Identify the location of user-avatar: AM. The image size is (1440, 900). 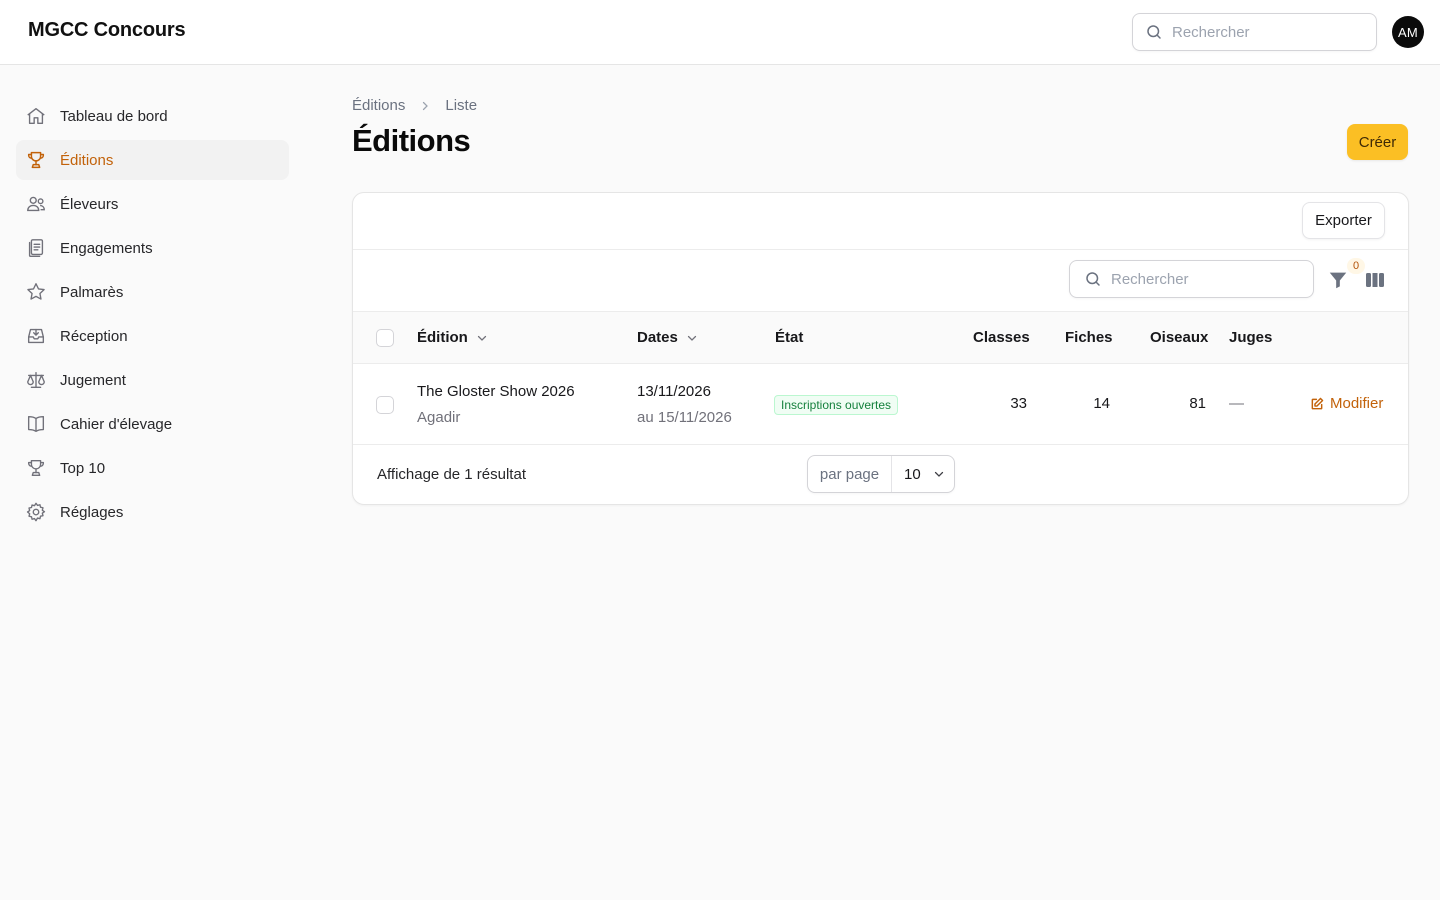
(1408, 32).